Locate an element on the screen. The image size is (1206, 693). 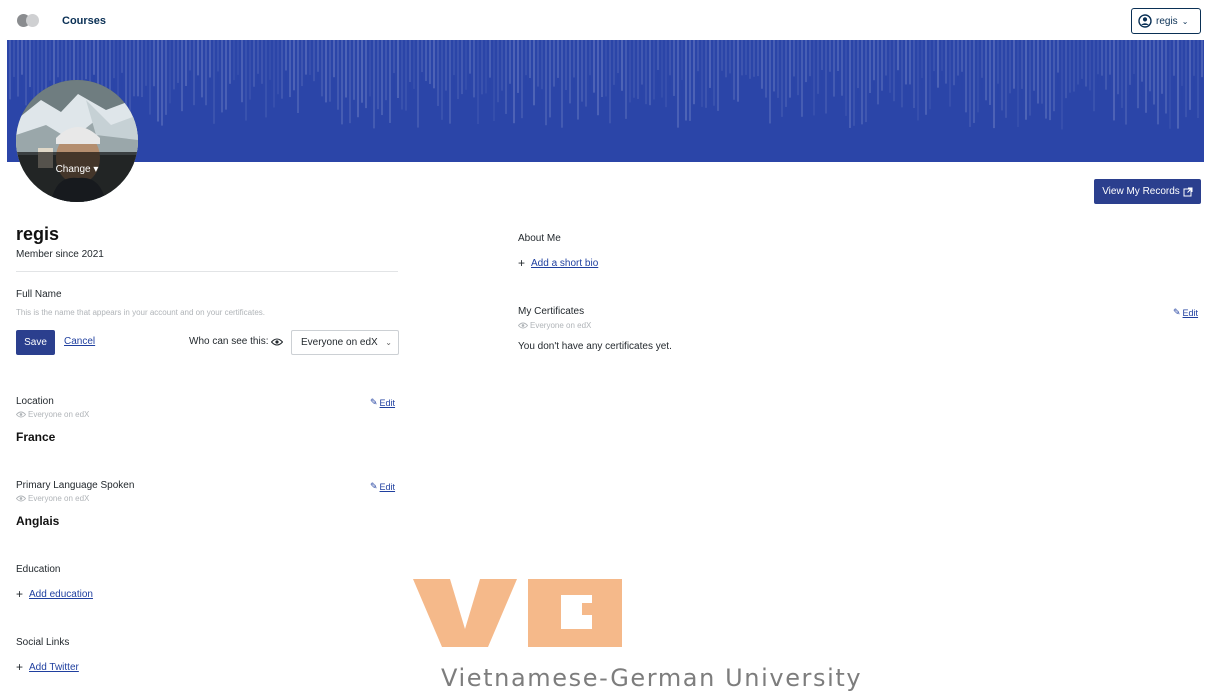
profile-avatar: Change ▾ is located at coordinates (77, 141).